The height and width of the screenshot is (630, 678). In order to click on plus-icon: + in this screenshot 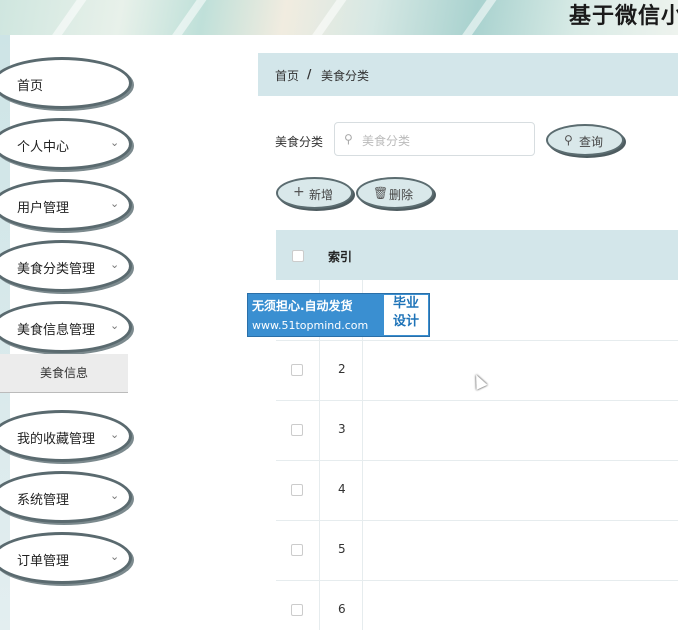, I will do `click(299, 192)`.